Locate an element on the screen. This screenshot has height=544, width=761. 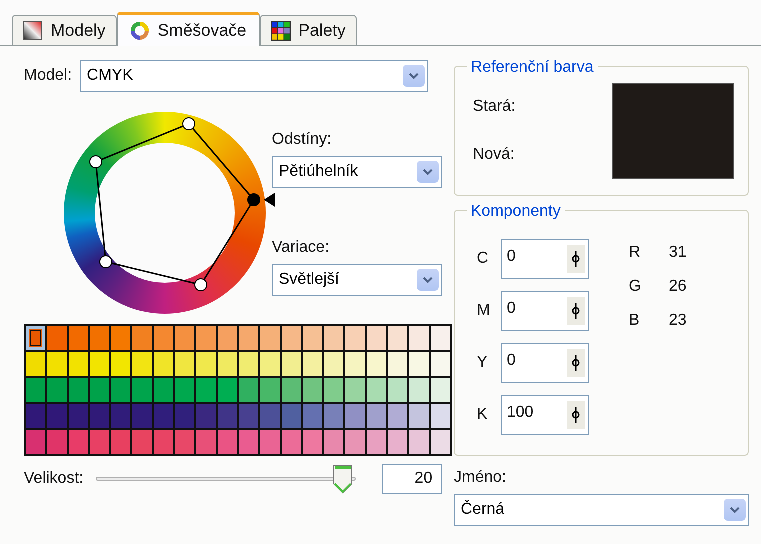
dropdown-field: Pětiúhelník is located at coordinates (357, 172).